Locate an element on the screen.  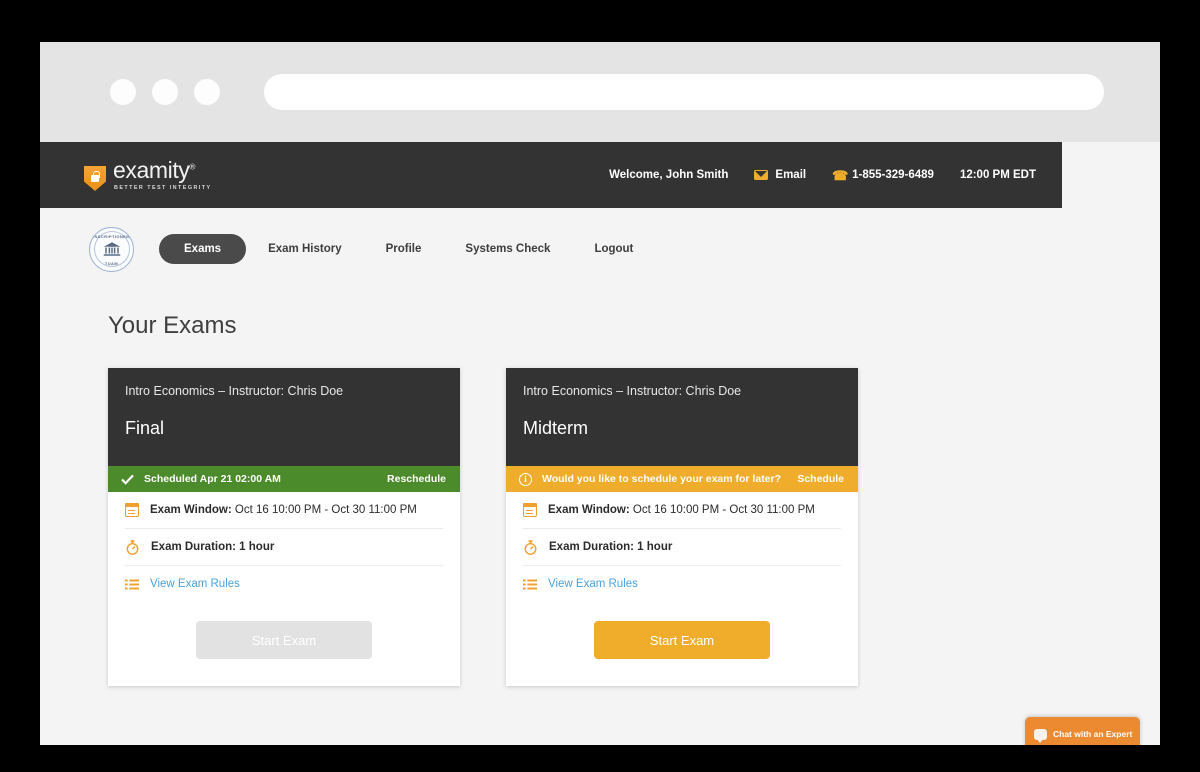
reschedule-link: Reschedule is located at coordinates (416, 479).